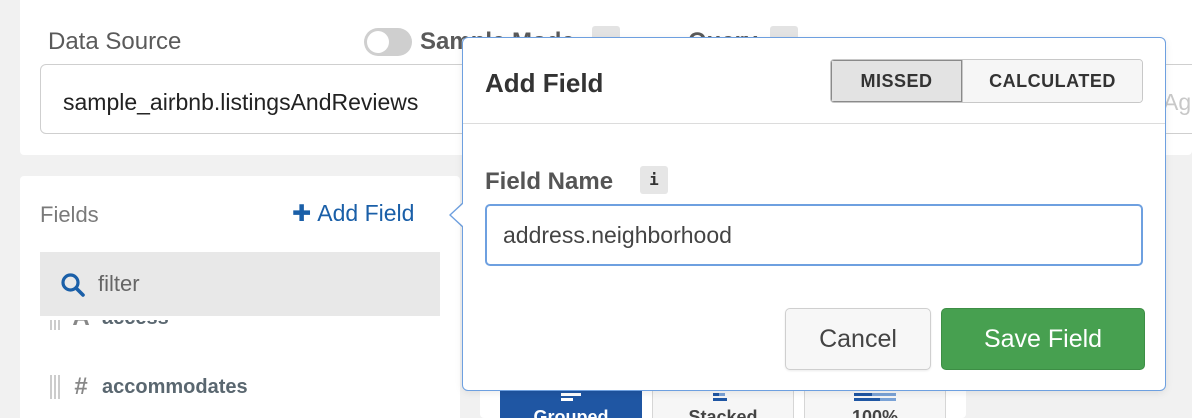  Describe the element at coordinates (73, 285) in the screenshot. I see `search-icon` at that location.